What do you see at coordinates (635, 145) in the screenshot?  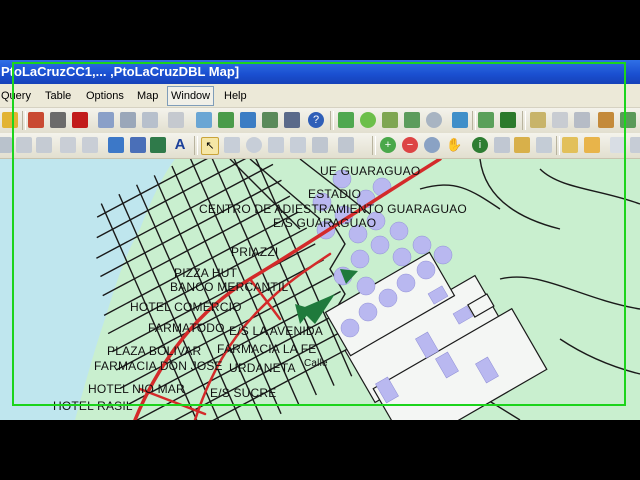 I see `stats-icon` at bounding box center [635, 145].